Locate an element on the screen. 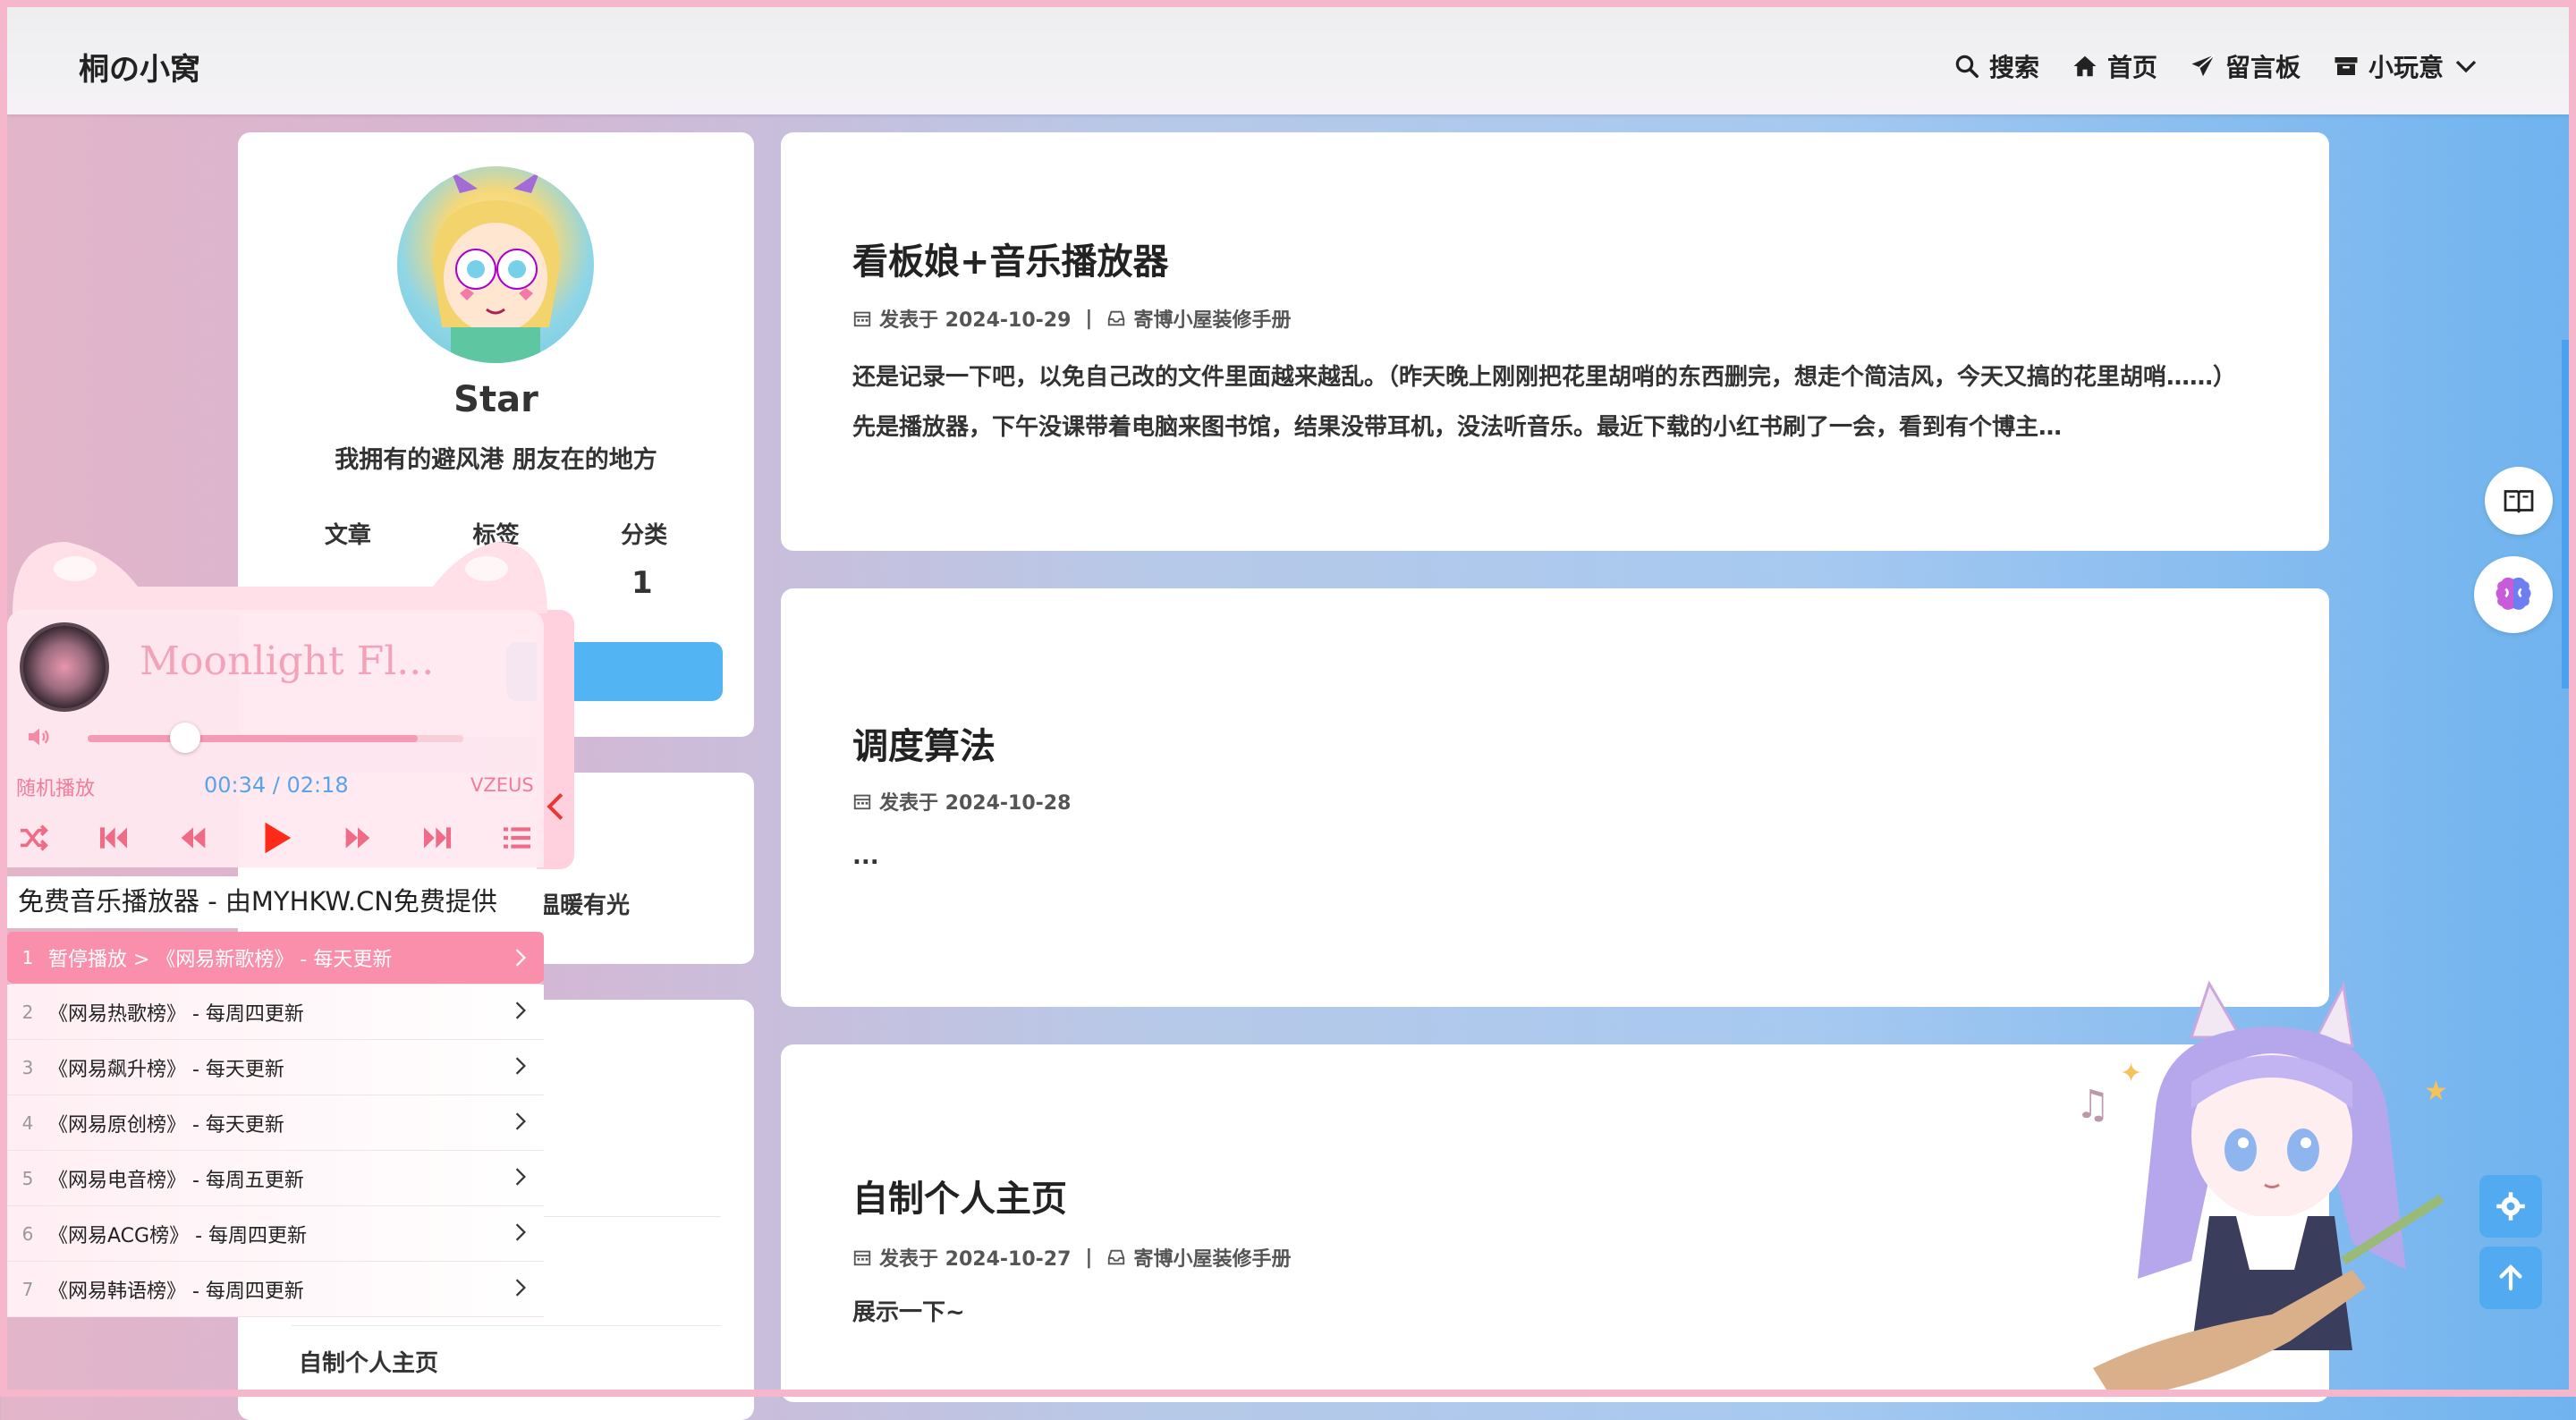 The height and width of the screenshot is (1420, 2576). playlist-item: 5 《网易电音榜》 - 每周五更新 is located at coordinates (275, 1179).